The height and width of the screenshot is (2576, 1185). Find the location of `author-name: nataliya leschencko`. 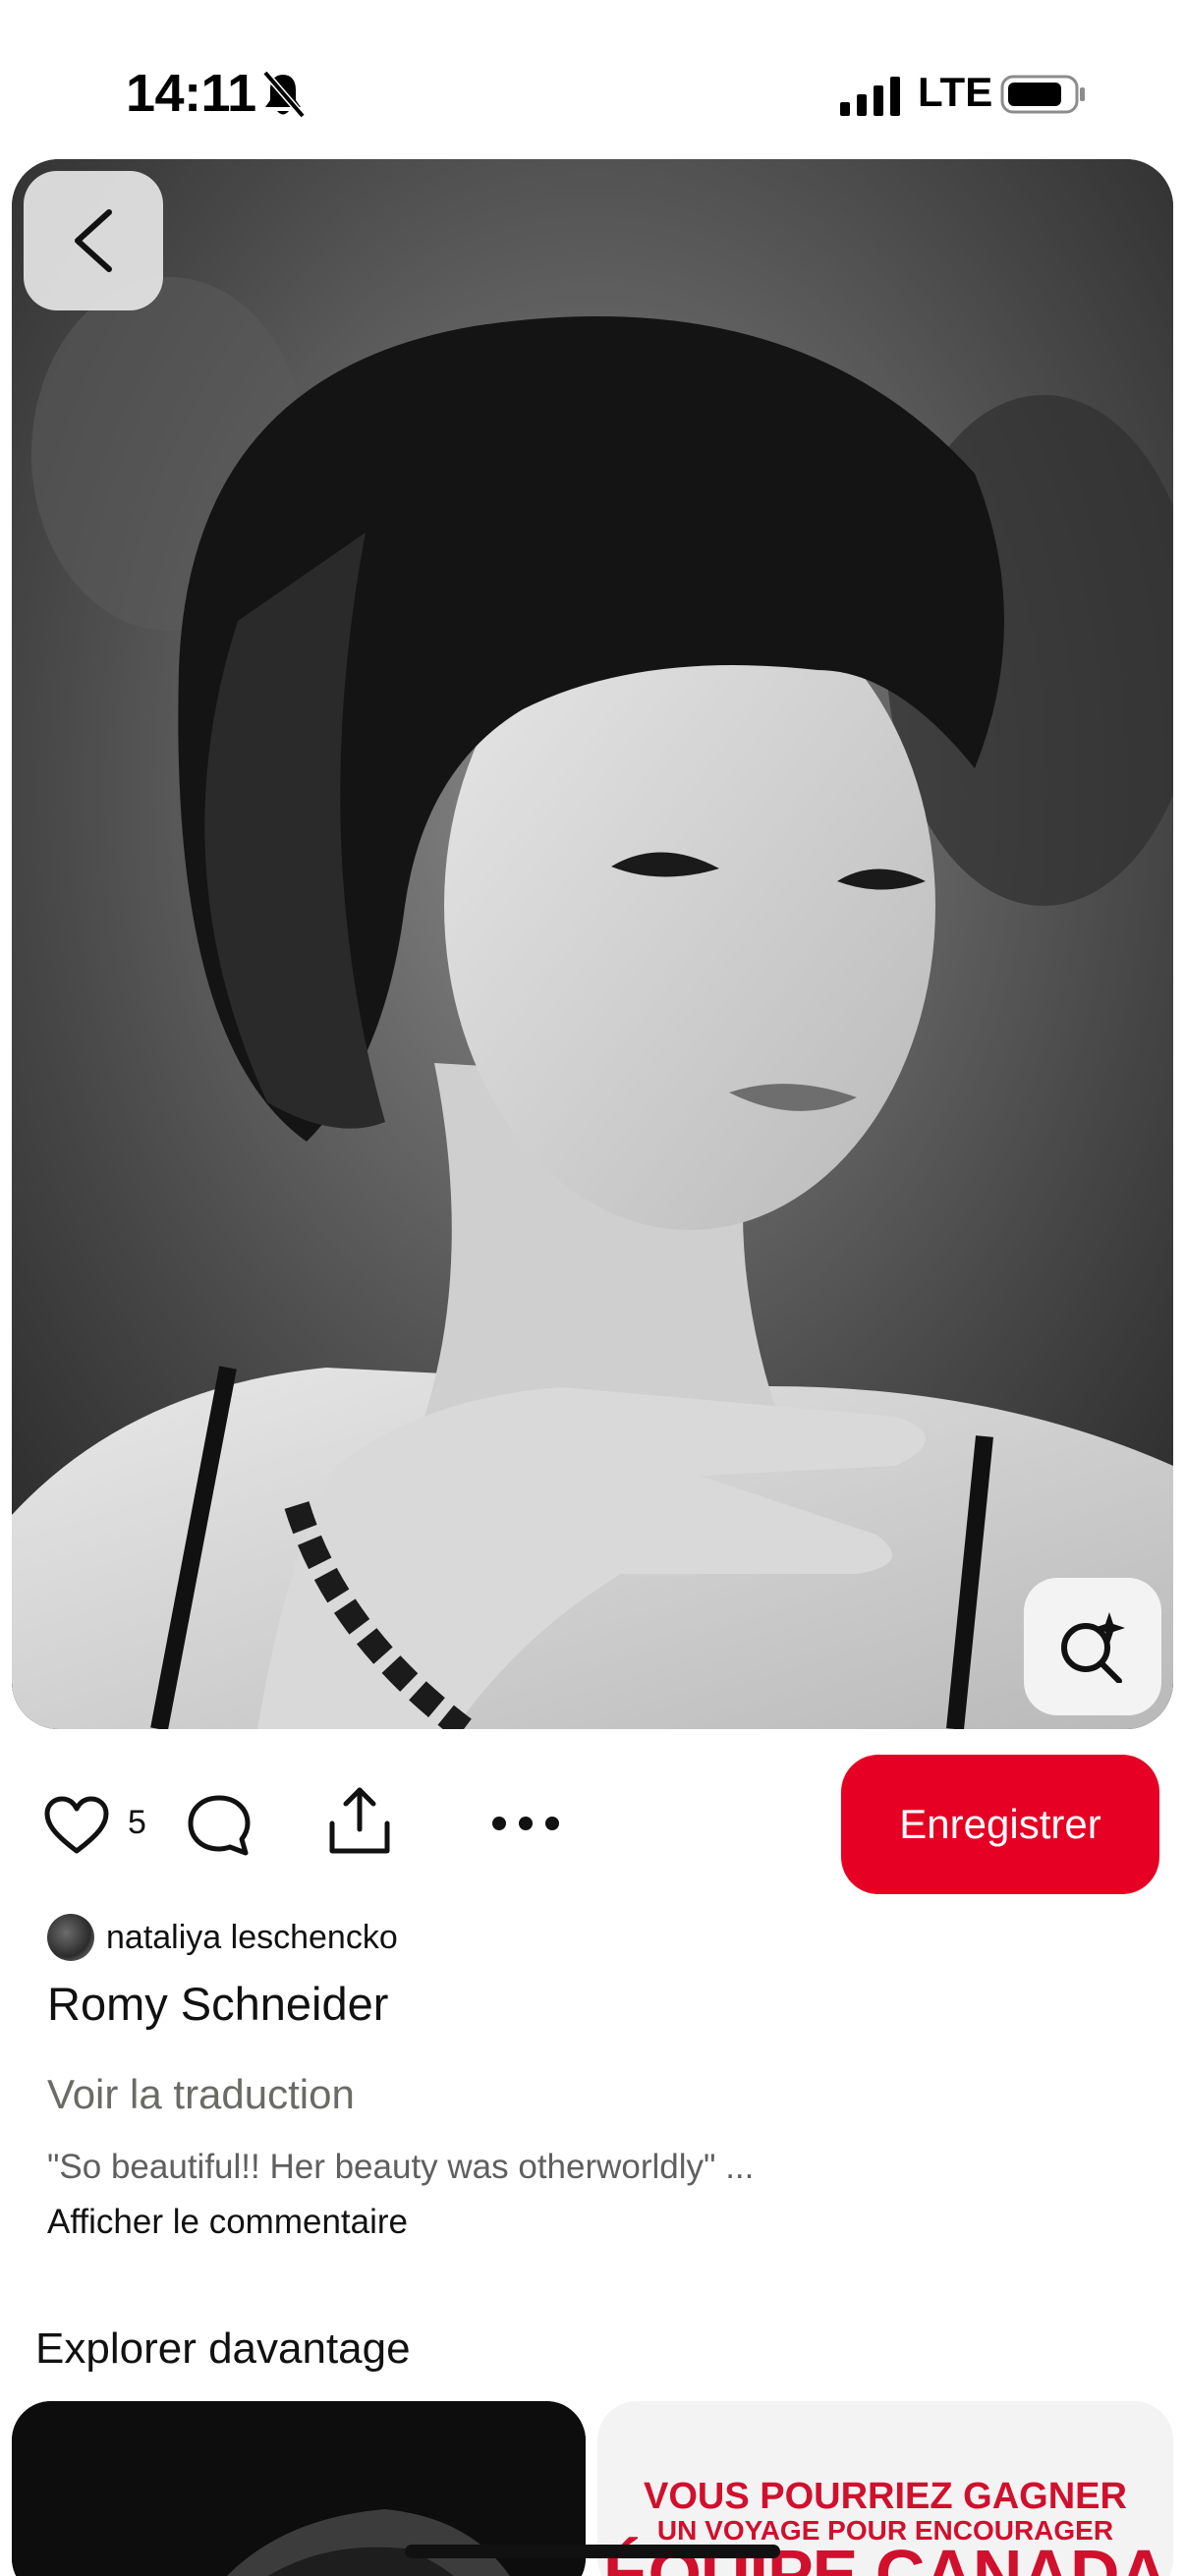

author-name: nataliya leschencko is located at coordinates (252, 1938).